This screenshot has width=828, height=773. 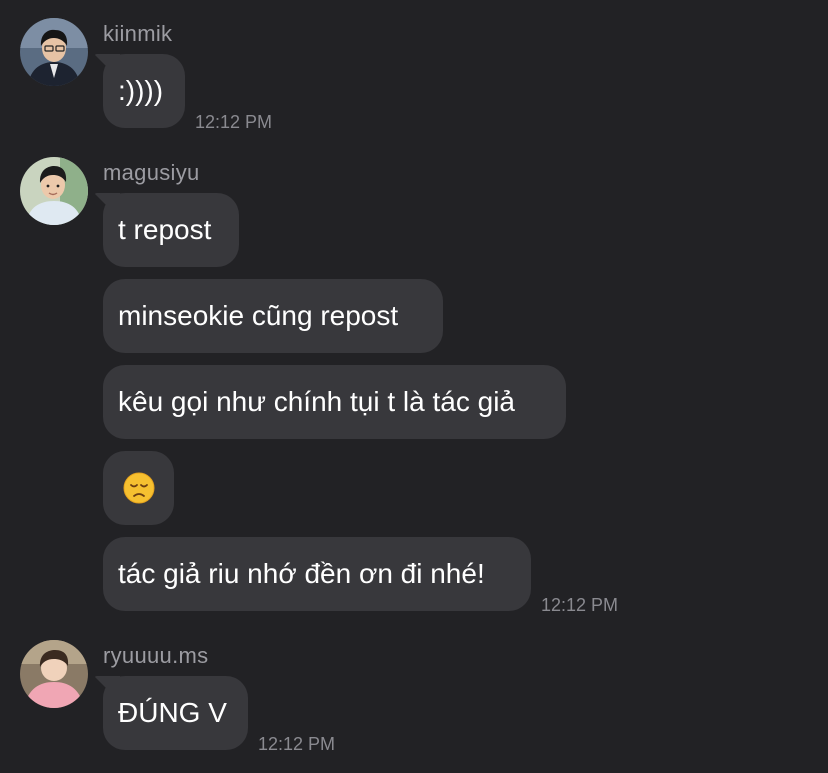 I want to click on message-bubble: tác giả riu nhớ đền ơn đi nhé!, so click(x=317, y=574).